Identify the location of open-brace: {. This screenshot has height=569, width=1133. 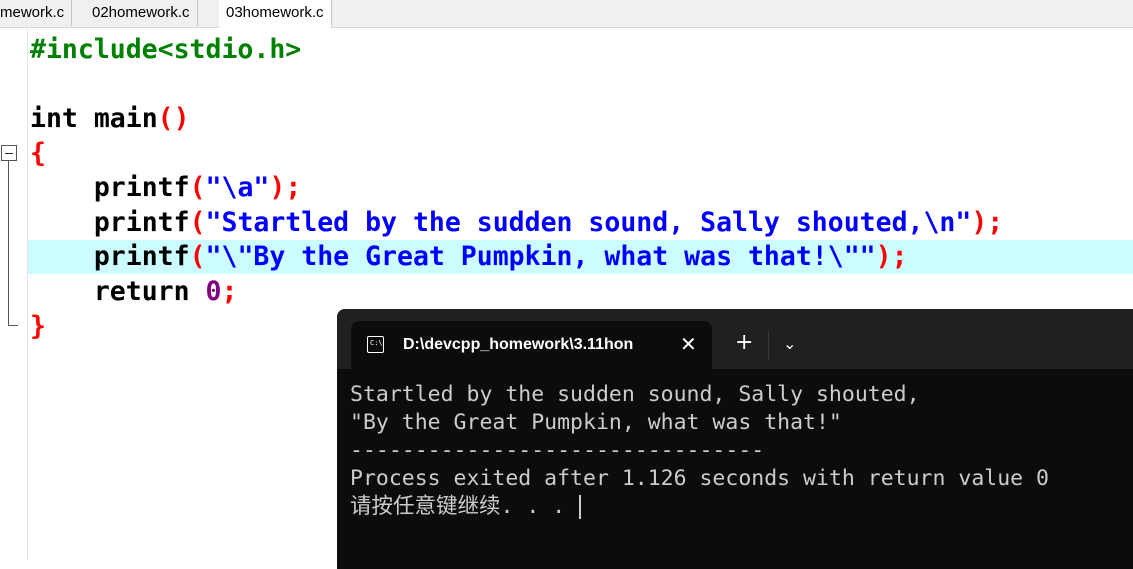
(38, 153).